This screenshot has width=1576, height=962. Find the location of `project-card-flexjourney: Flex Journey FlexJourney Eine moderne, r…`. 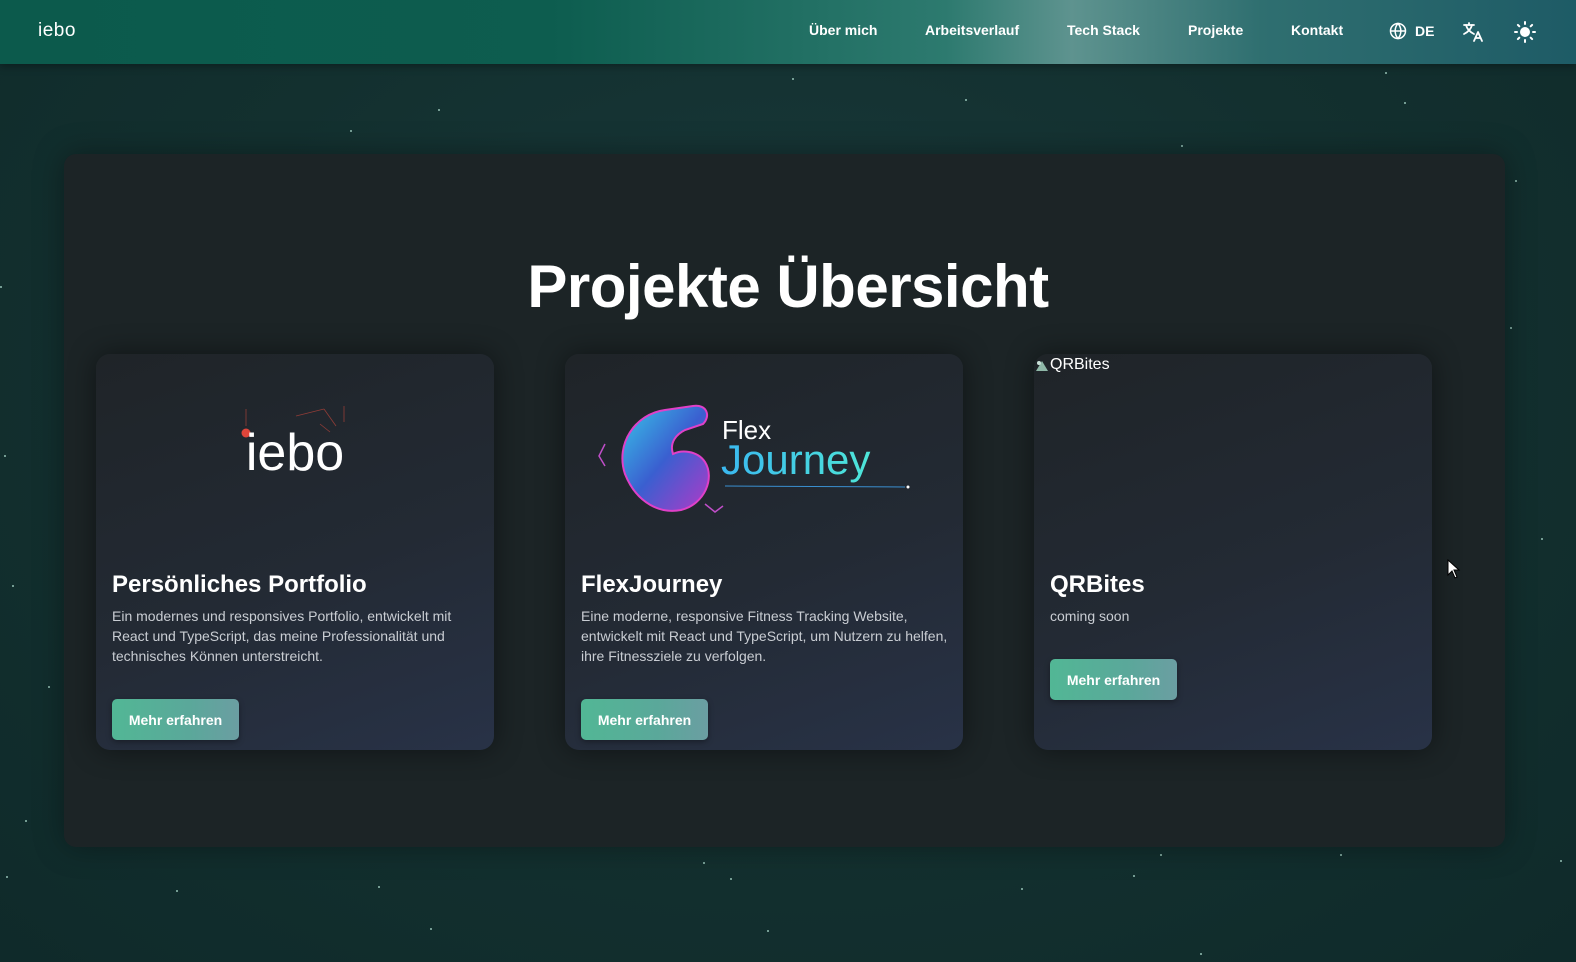

project-card-flexjourney: Flex Journey FlexJourney Eine moderne, r… is located at coordinates (764, 552).